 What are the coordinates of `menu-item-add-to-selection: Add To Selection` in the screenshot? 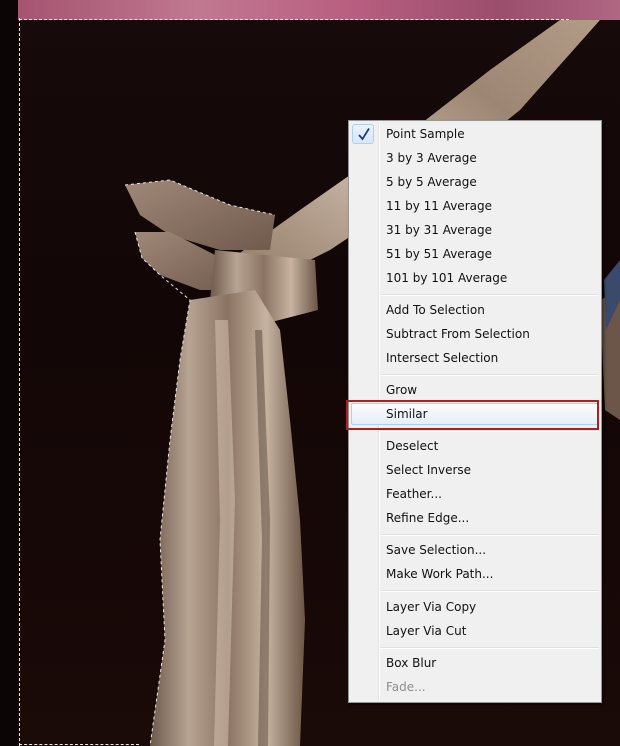 It's located at (475, 310).